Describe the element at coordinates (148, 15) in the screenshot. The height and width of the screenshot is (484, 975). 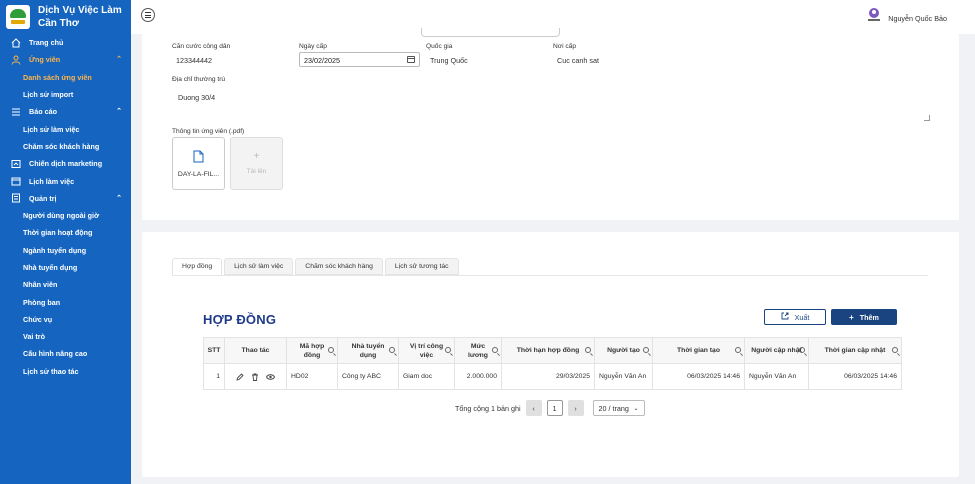
I see `menu-toggle-icon` at that location.